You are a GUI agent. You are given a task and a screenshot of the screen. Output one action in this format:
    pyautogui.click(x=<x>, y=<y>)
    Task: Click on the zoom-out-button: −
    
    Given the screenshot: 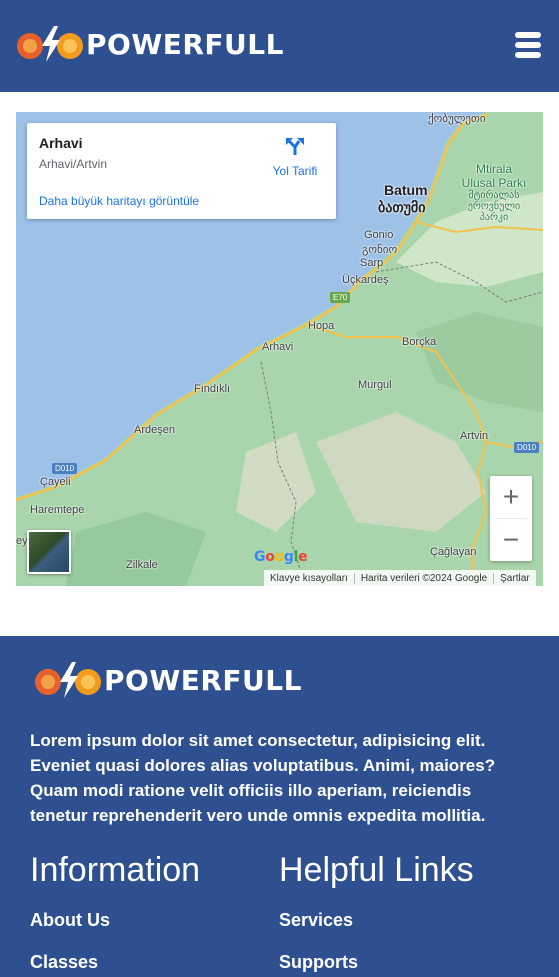 What is the action you would take?
    pyautogui.click(x=511, y=540)
    